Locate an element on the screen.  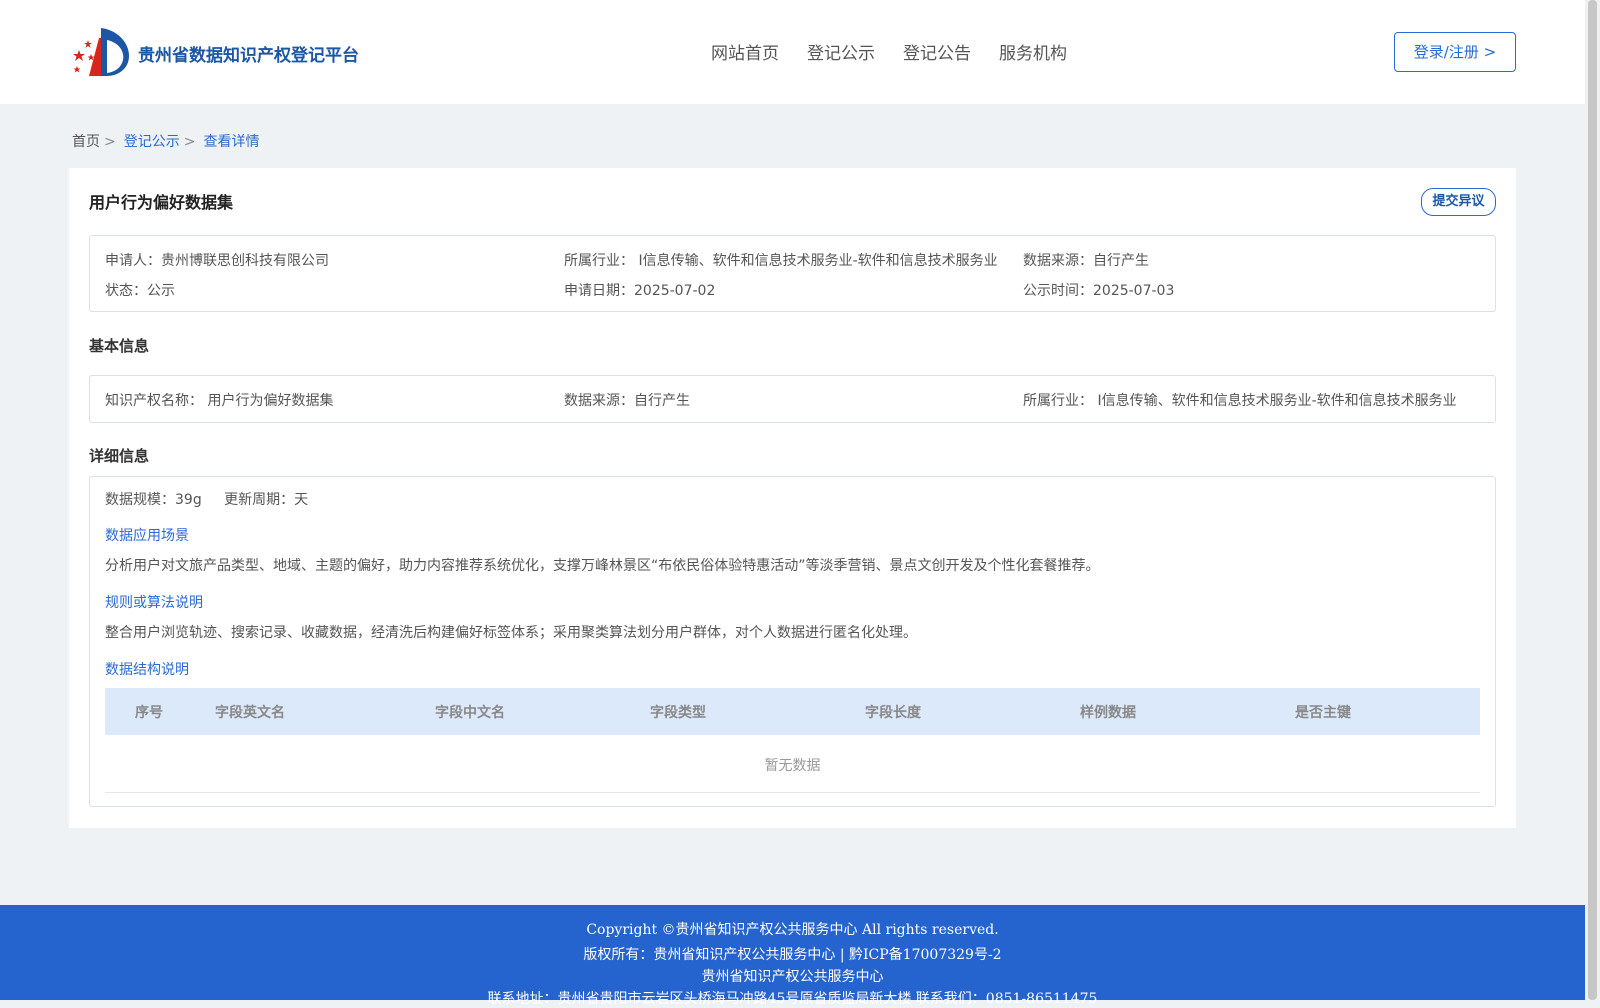
submit-objection-button: 提交异议 is located at coordinates (1458, 202).